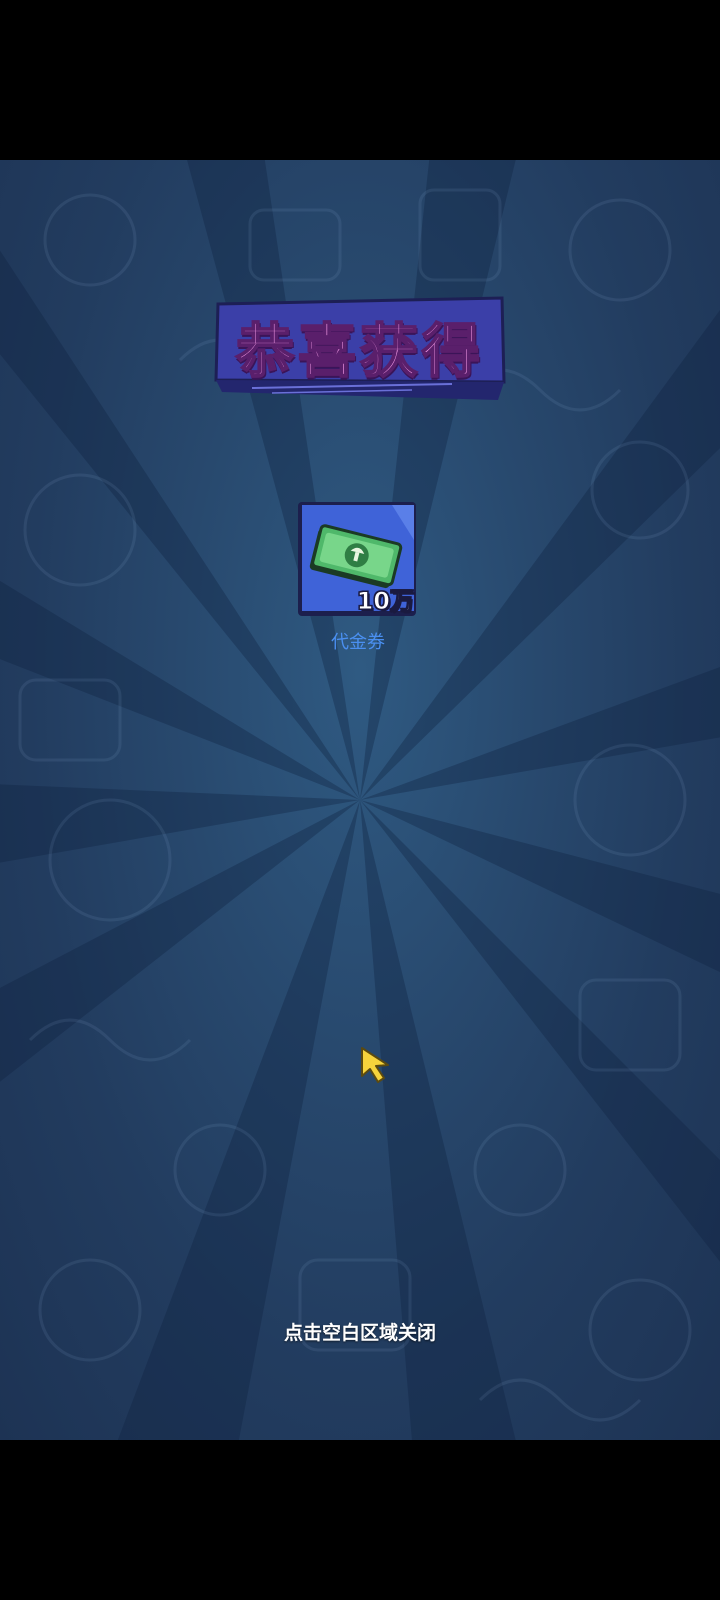 This screenshot has width=720, height=1600. What do you see at coordinates (360, 80) in the screenshot?
I see `status-bar-area` at bounding box center [360, 80].